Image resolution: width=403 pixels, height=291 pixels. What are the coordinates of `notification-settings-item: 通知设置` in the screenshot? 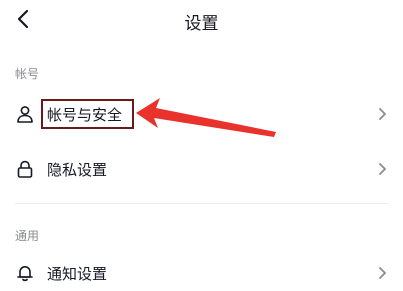 It's located at (201, 271).